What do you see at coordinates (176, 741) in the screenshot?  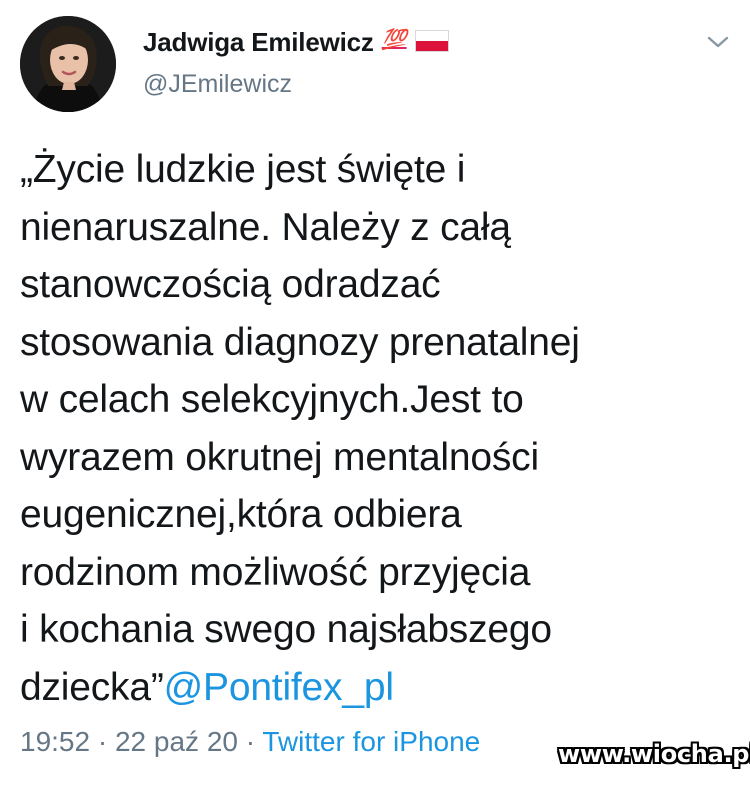 I see `tweet-date: 22 paź 20` at bounding box center [176, 741].